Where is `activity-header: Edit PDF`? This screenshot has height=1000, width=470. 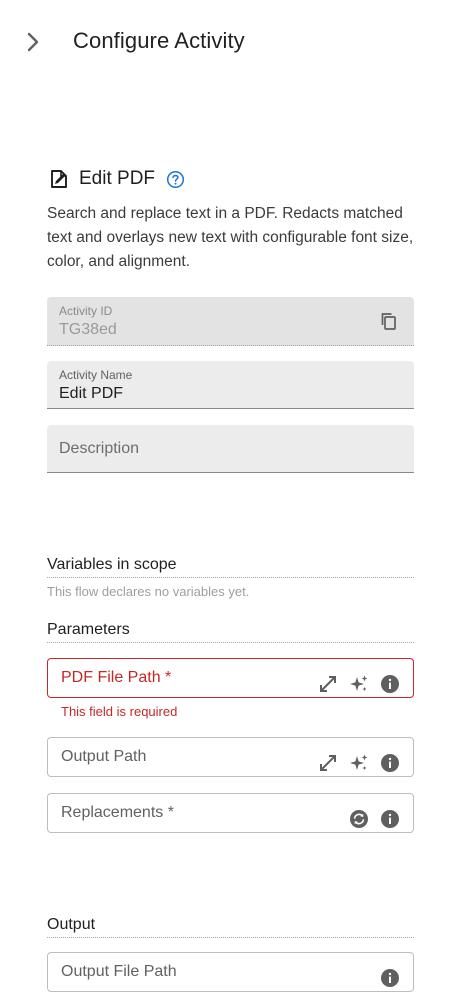 activity-header: Edit PDF is located at coordinates (116, 179).